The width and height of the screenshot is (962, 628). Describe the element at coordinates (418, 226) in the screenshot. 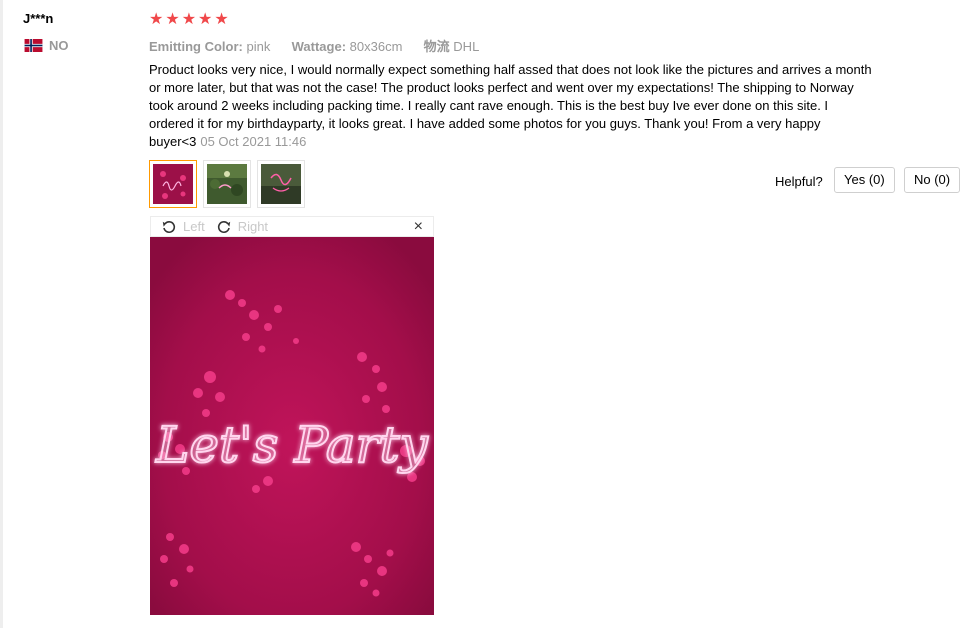

I see `close-icon: ×` at that location.